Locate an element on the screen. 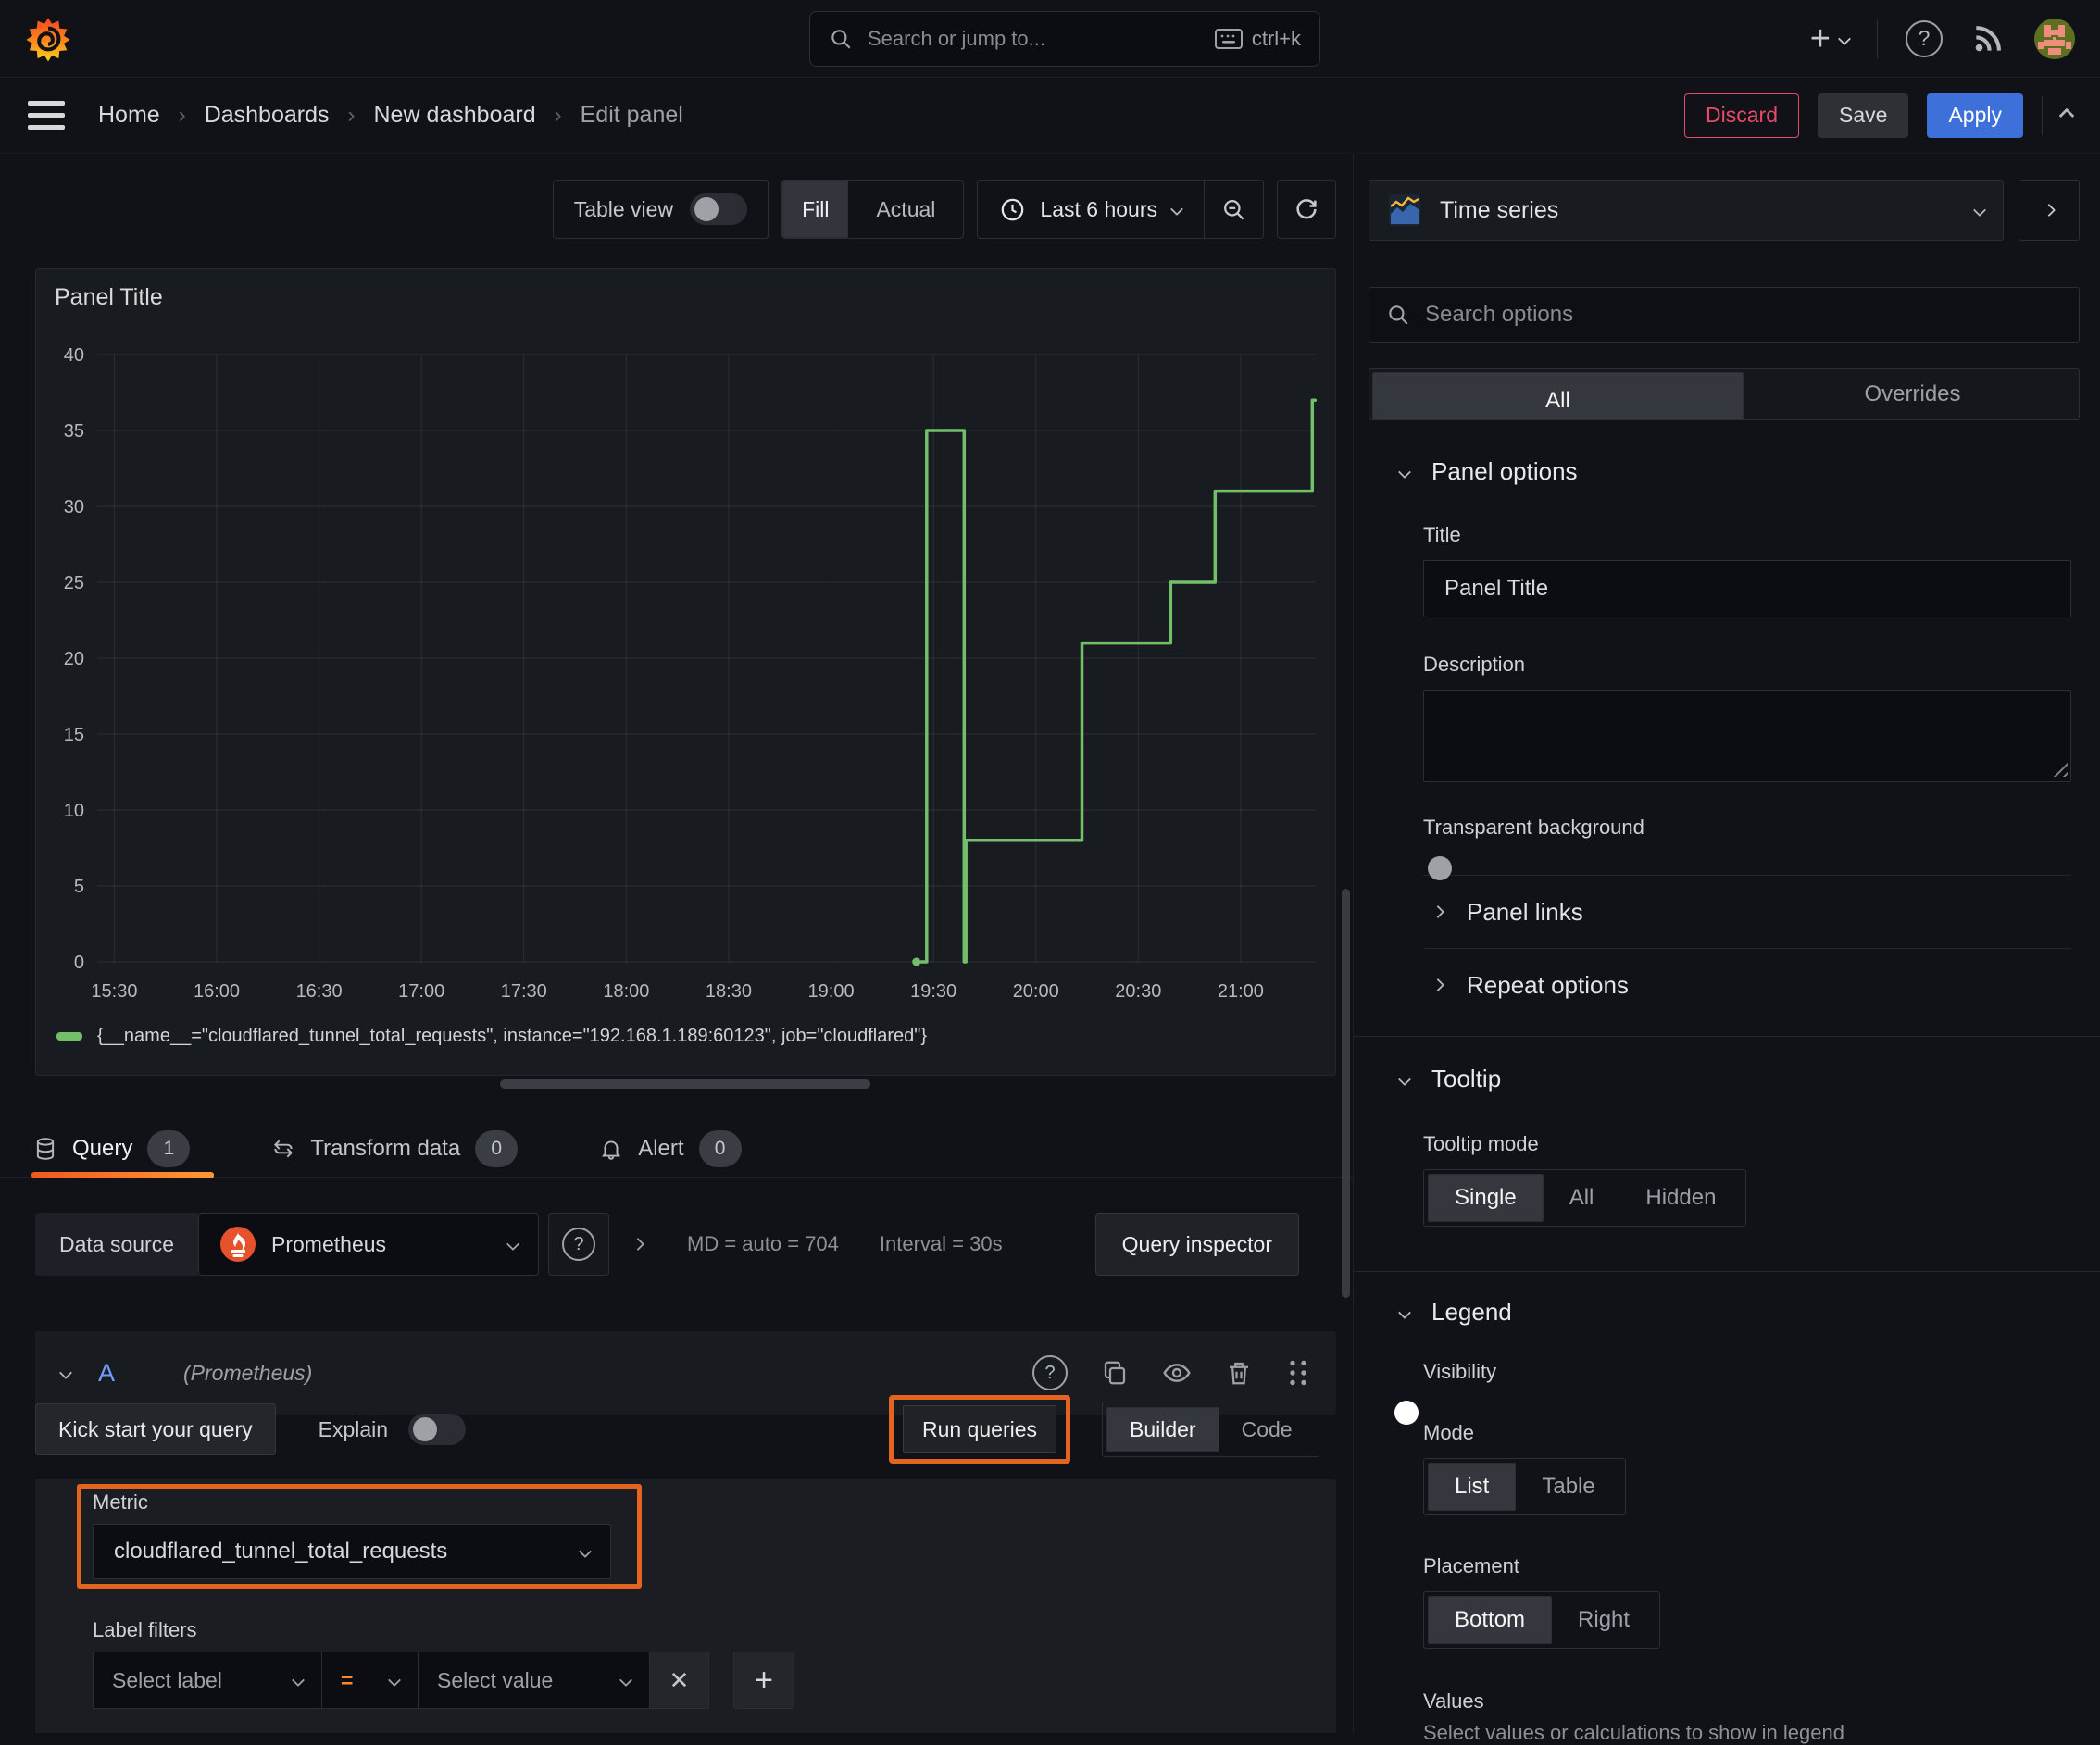 The height and width of the screenshot is (1745, 2100). table-view-toggle is located at coordinates (719, 209).